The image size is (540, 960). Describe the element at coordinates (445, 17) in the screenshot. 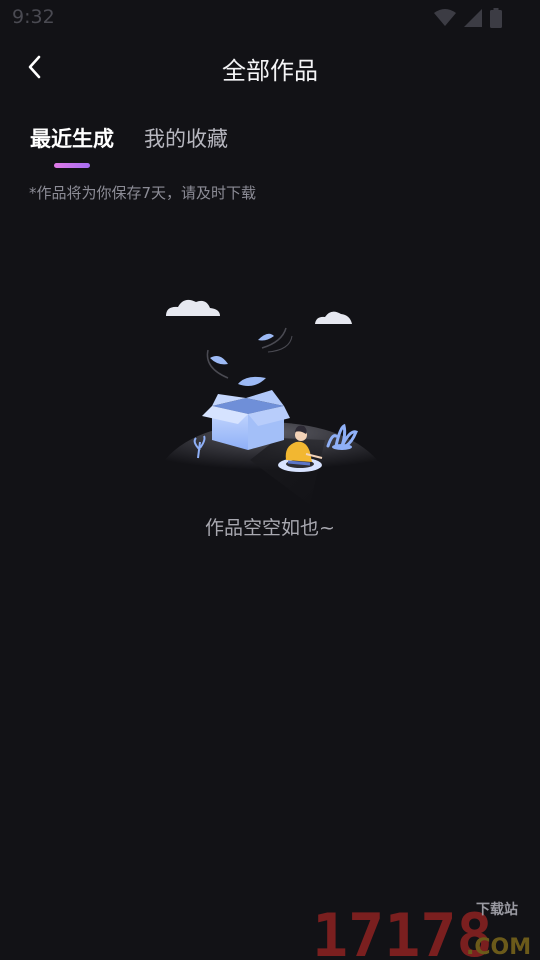

I see `wifi-icon` at that location.